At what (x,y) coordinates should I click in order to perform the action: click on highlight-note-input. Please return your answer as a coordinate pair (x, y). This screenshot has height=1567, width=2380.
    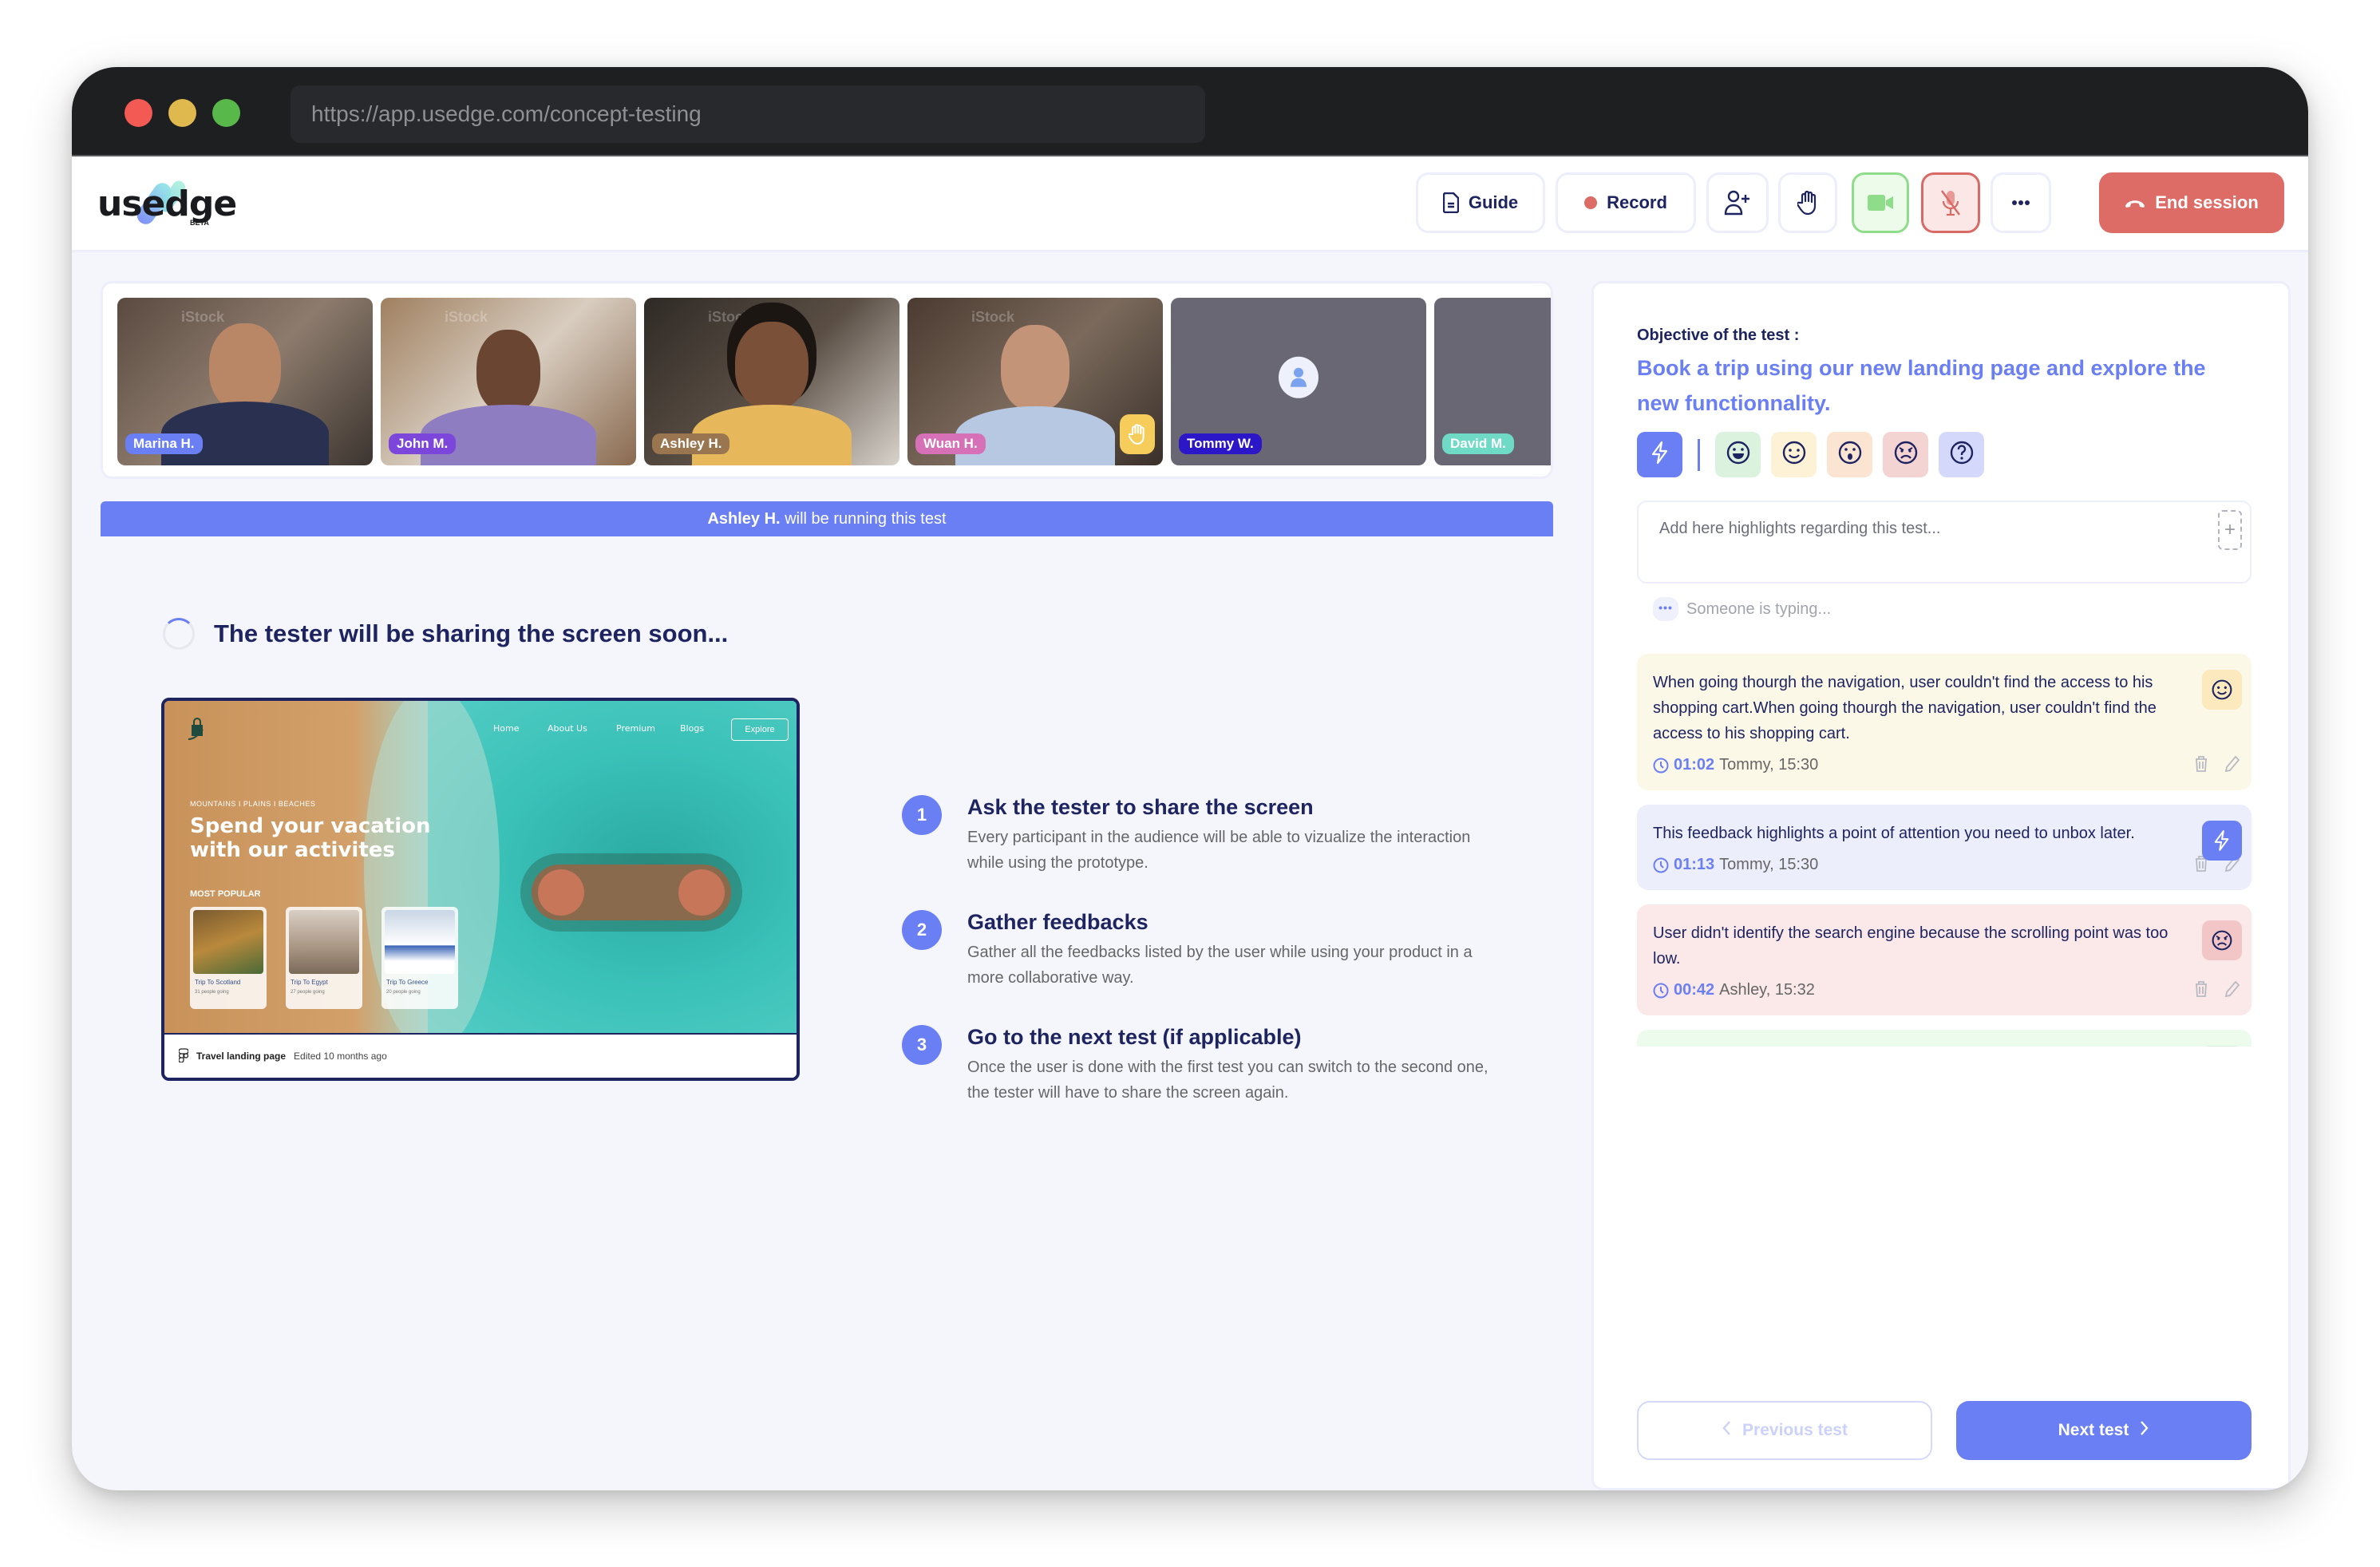
    Looking at the image, I should click on (1944, 542).